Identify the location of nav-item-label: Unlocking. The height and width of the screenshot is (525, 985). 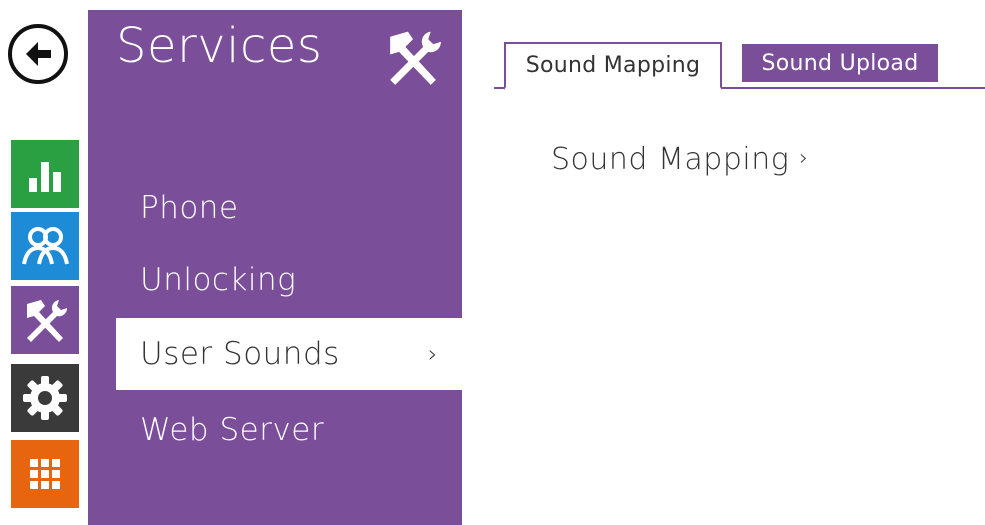
(218, 280).